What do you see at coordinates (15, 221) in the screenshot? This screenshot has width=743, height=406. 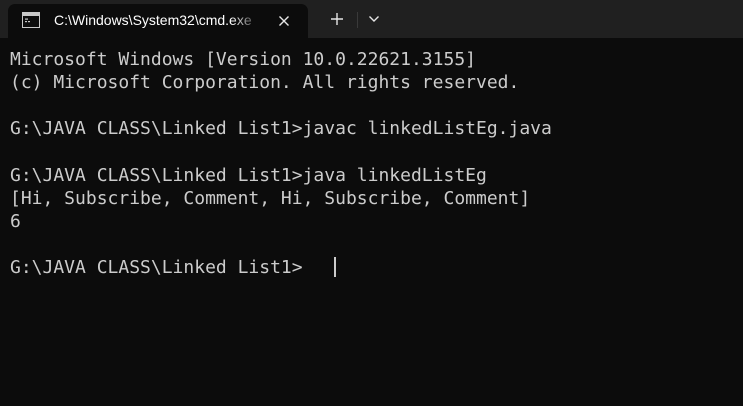 I see `terminal-line-size-output: 6` at bounding box center [15, 221].